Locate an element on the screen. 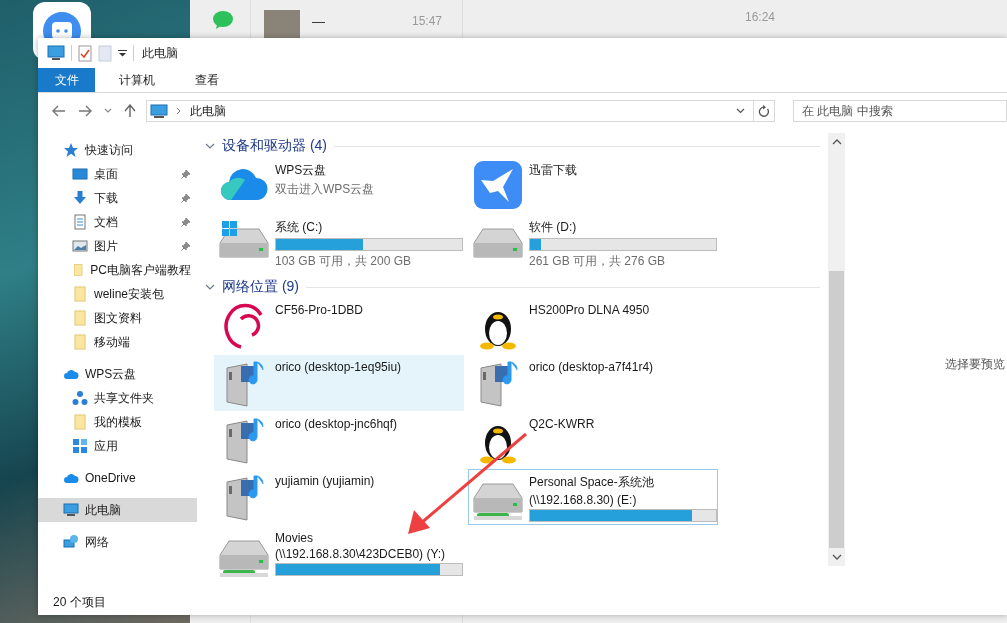 This screenshot has width=1007, height=623. drive-tile: yujiamin (yujiamin) is located at coordinates (339, 497).